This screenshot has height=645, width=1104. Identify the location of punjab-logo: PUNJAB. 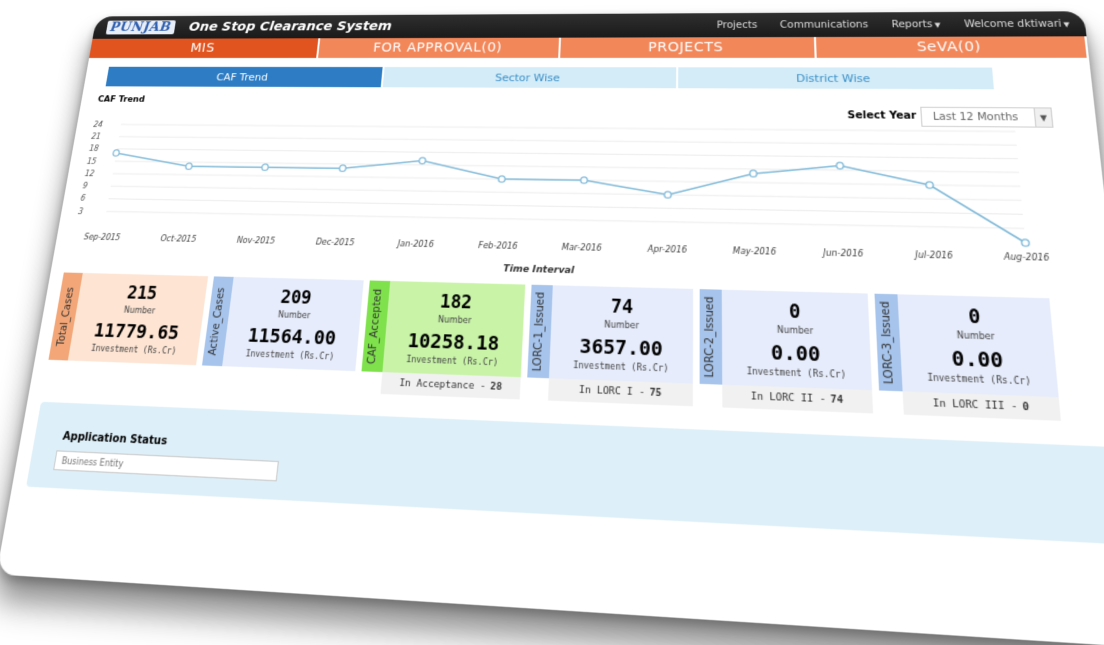
(140, 27).